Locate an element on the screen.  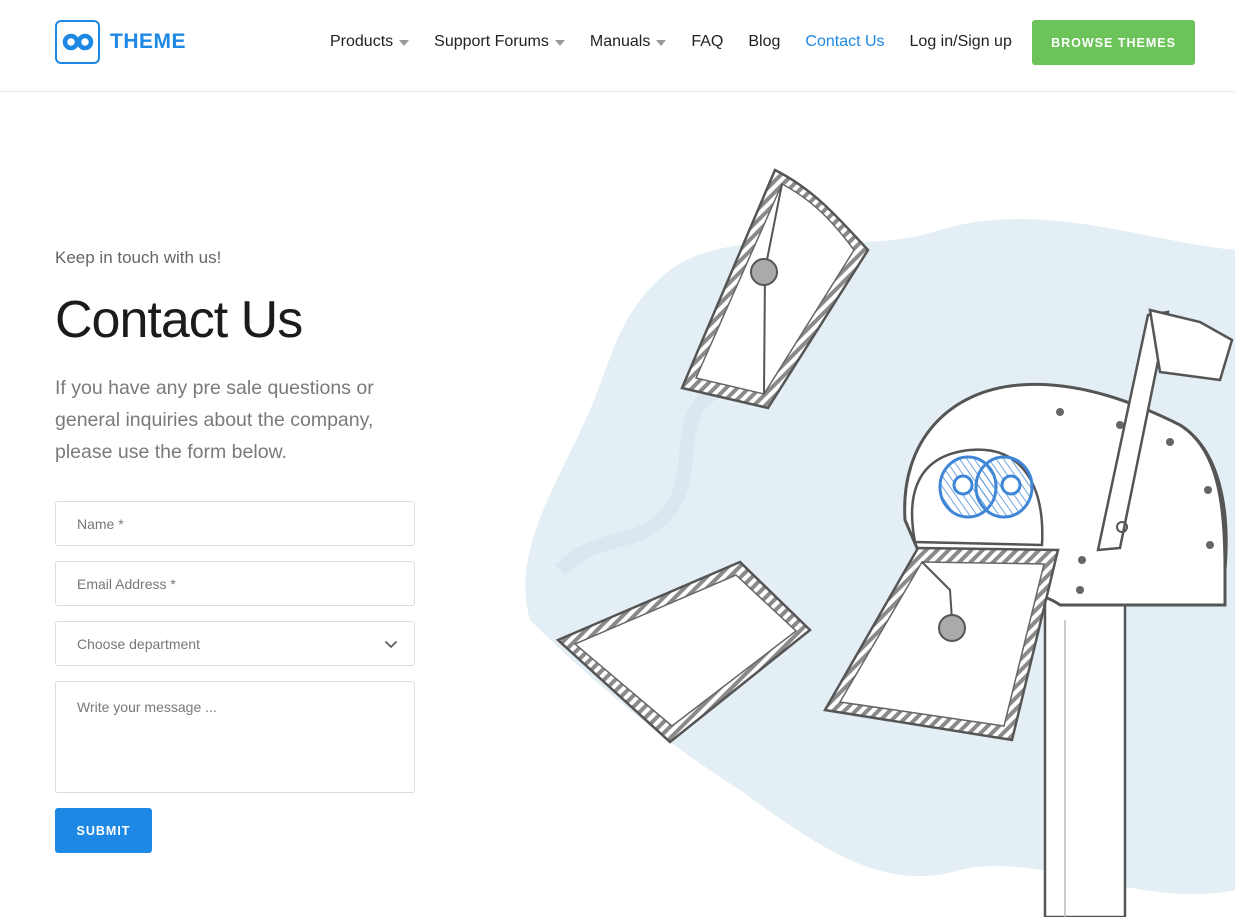
nav-item-login-signup: Log in/Sign up is located at coordinates (961, 42).